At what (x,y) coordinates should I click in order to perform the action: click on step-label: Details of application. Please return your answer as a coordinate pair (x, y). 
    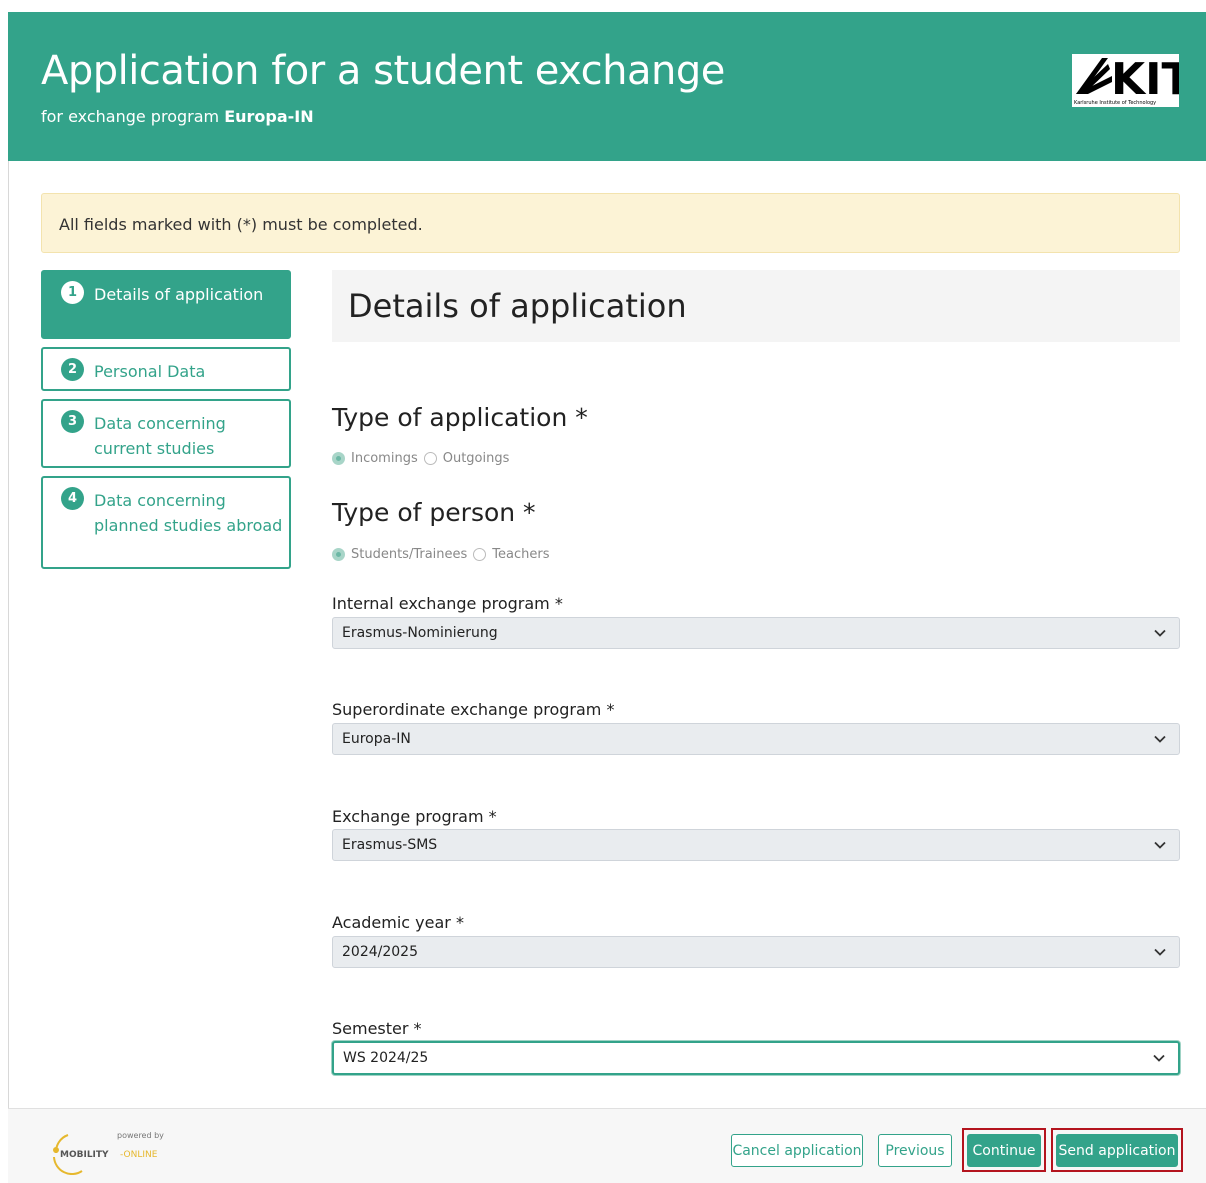
    Looking at the image, I should click on (179, 294).